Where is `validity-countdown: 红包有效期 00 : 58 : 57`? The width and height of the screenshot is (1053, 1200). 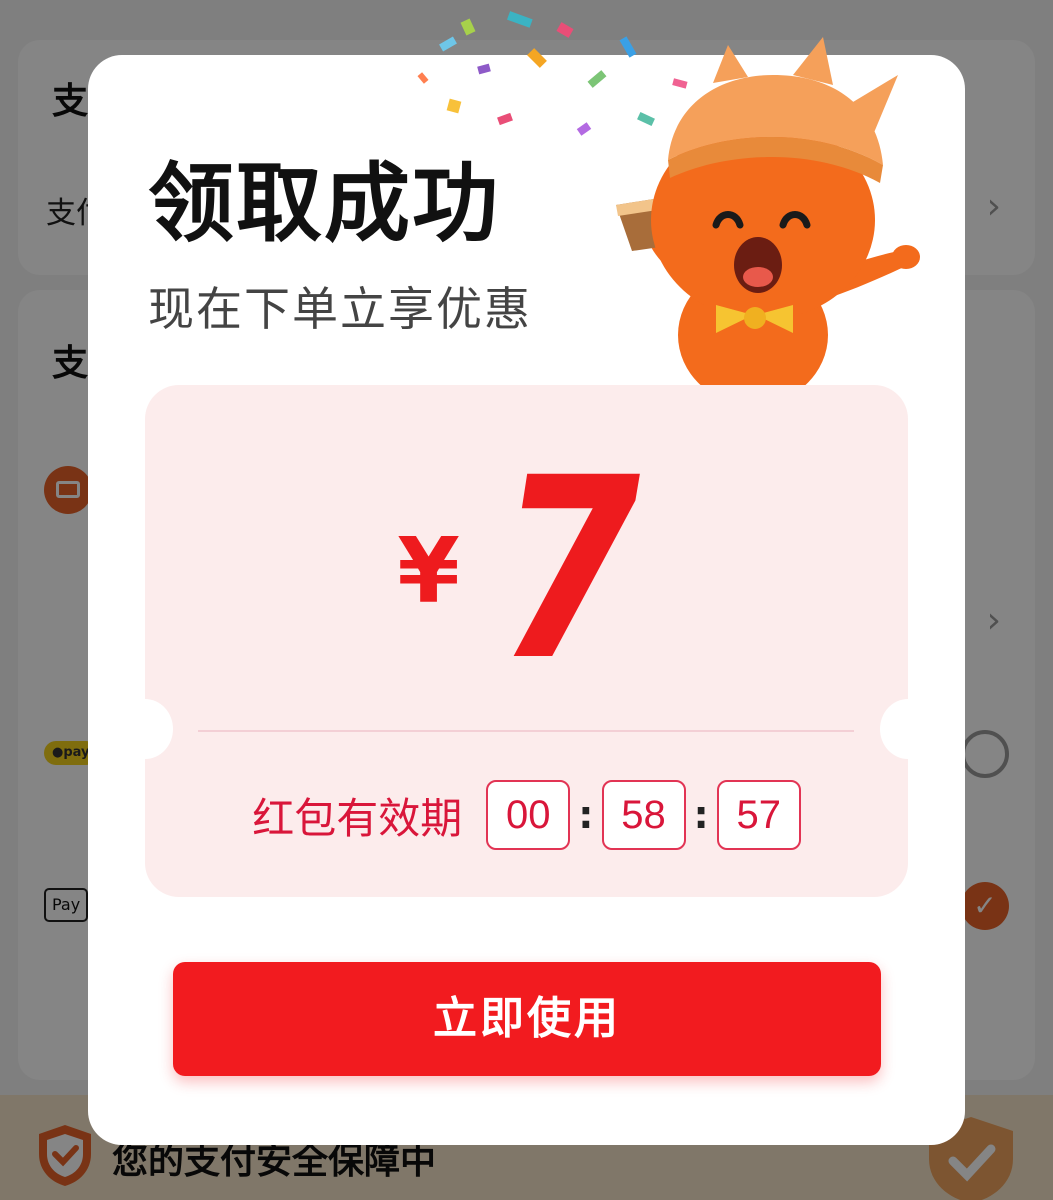
validity-countdown: 红包有效期 00 : 58 : 57 is located at coordinates (526, 815).